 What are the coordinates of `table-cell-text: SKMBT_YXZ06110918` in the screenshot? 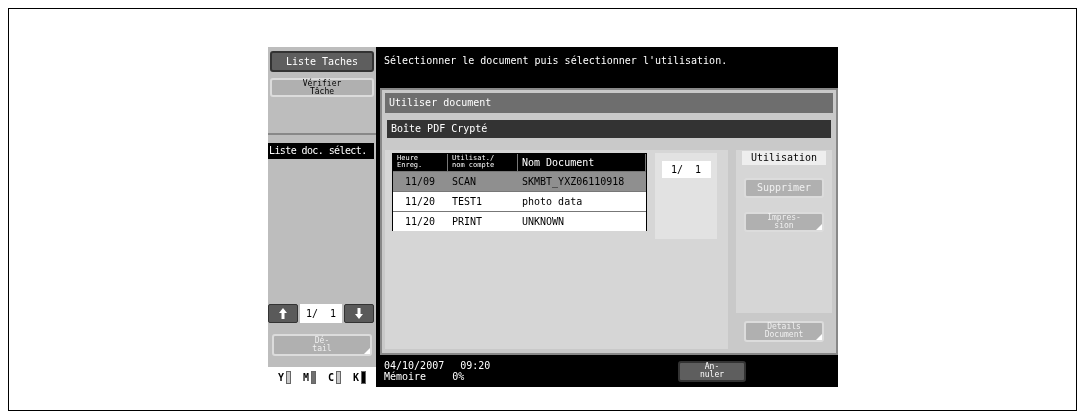 It's located at (573, 182).